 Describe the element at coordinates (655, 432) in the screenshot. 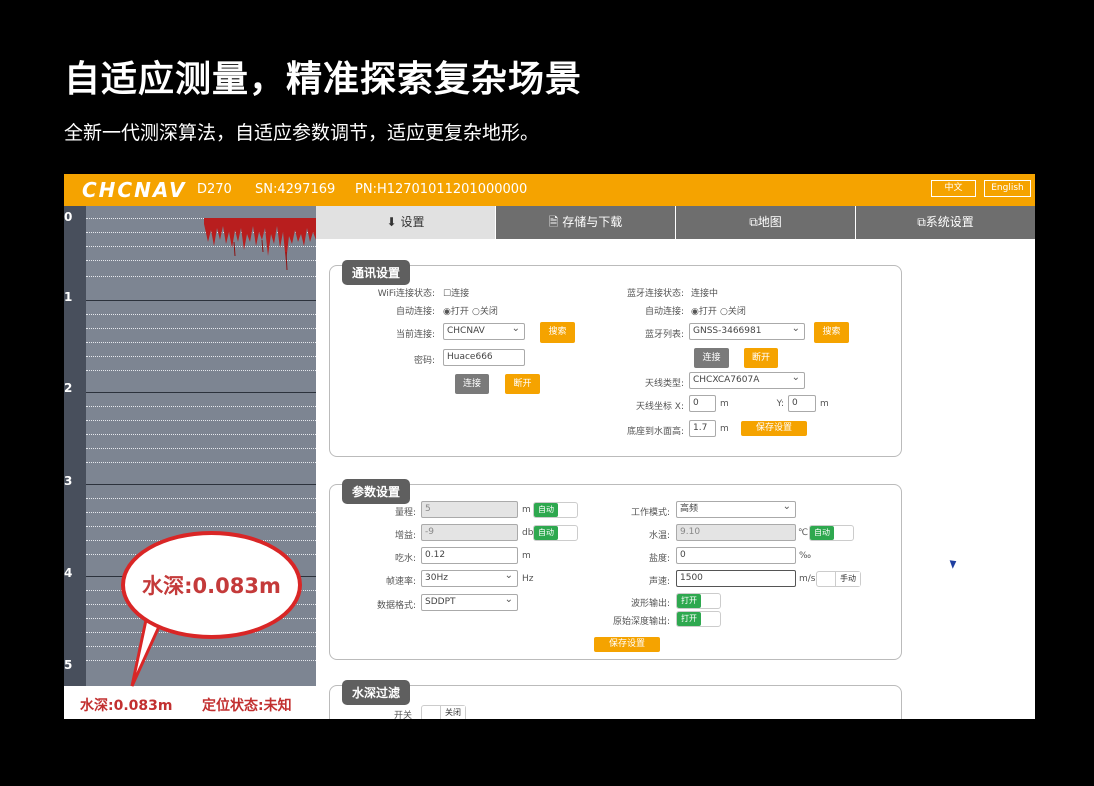

I see `base-height-label: 底座到水面高:` at that location.